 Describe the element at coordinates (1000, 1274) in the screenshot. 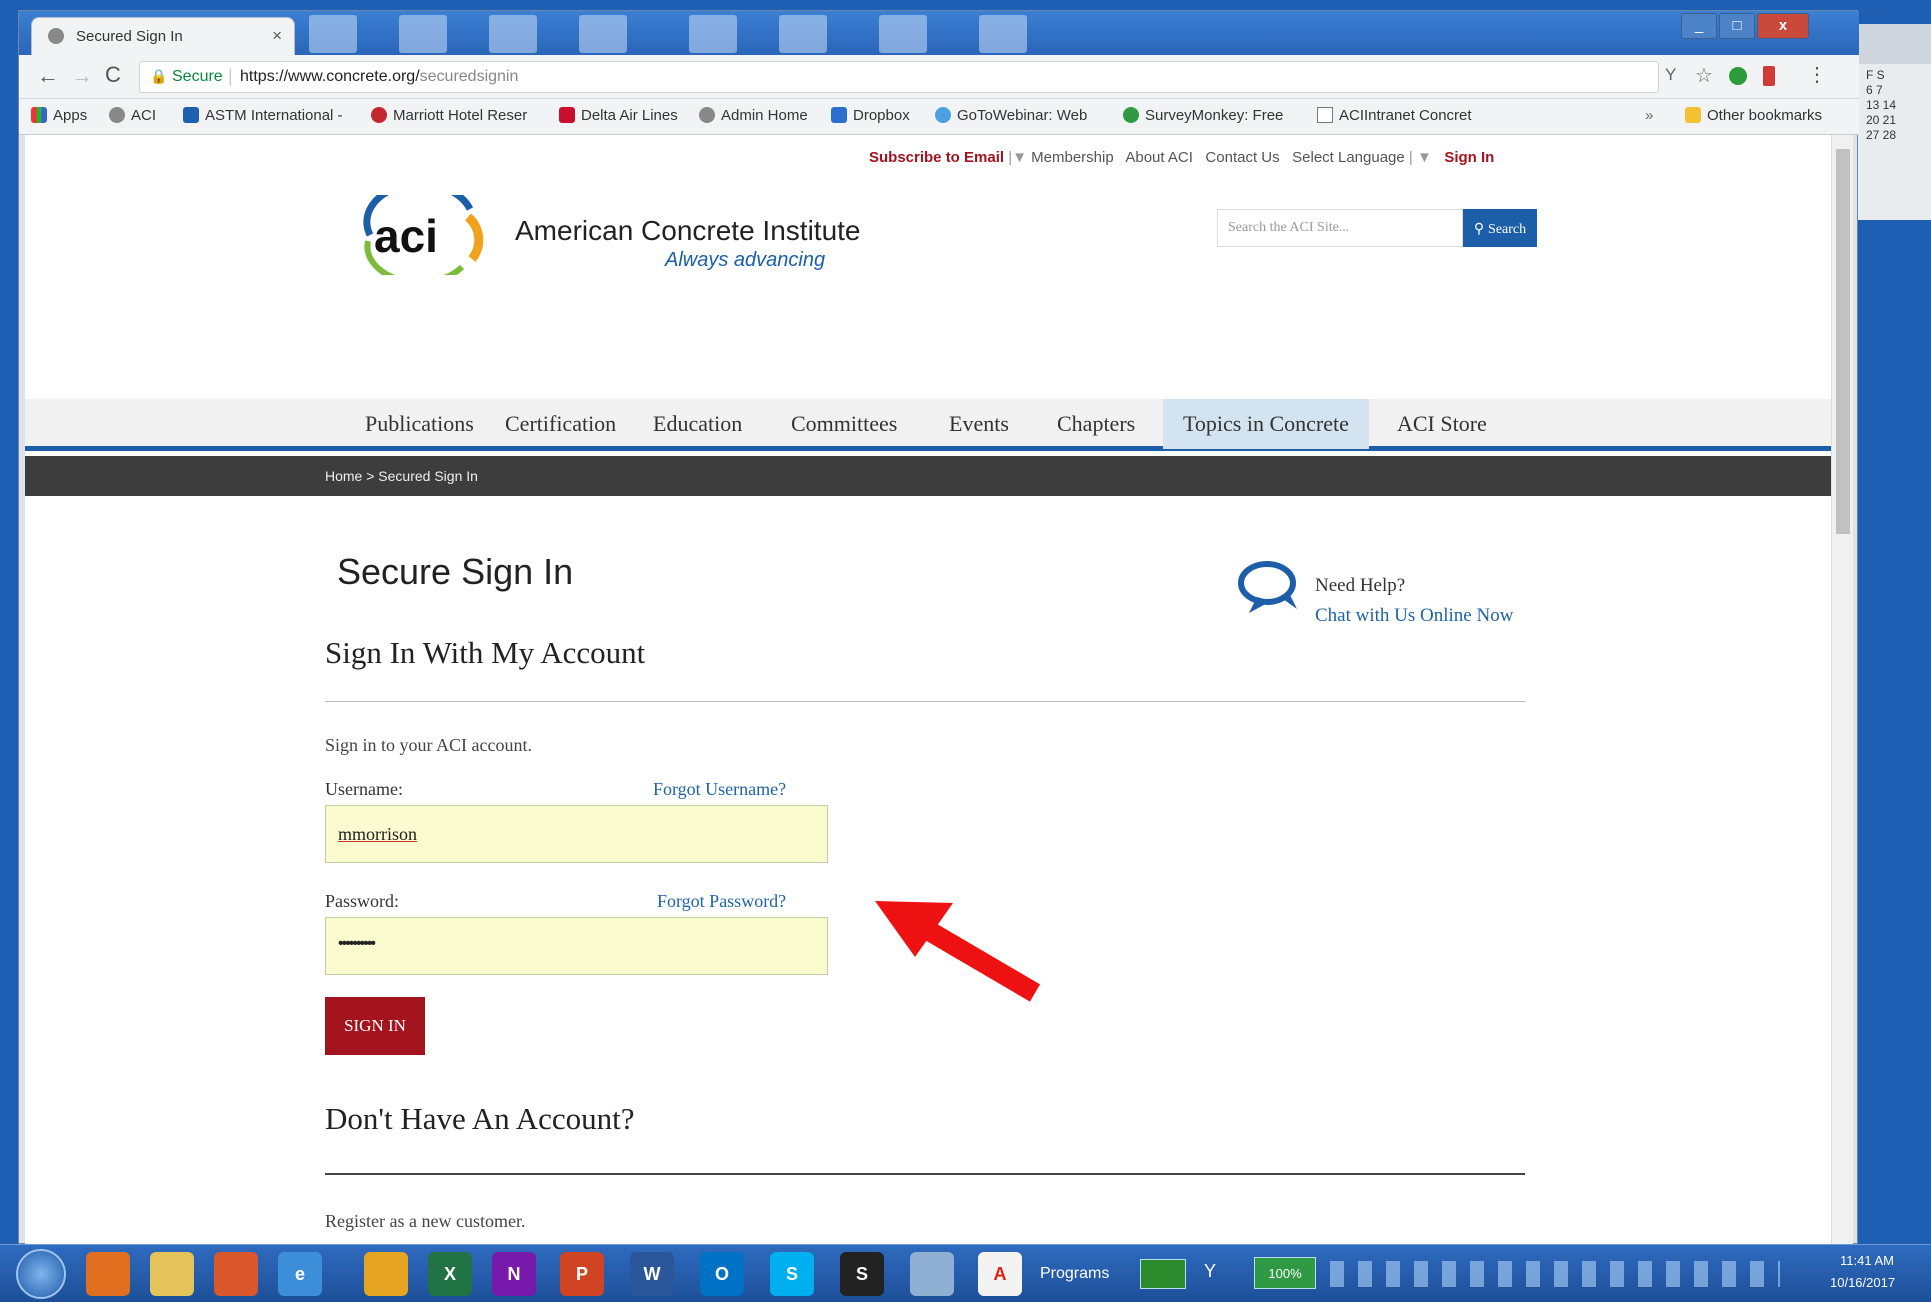

I see `acrobat-icon: A` at that location.